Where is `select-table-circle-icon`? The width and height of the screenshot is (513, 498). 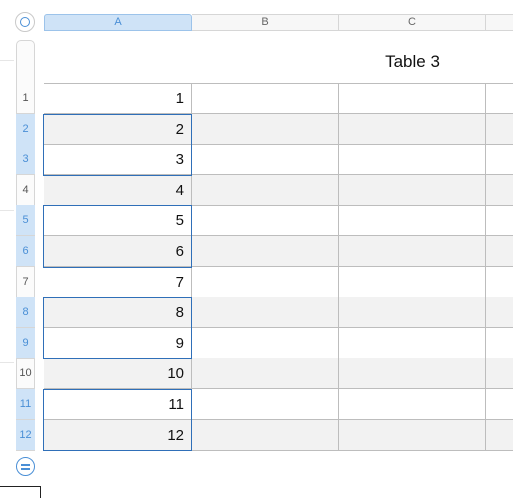 select-table-circle-icon is located at coordinates (25, 22).